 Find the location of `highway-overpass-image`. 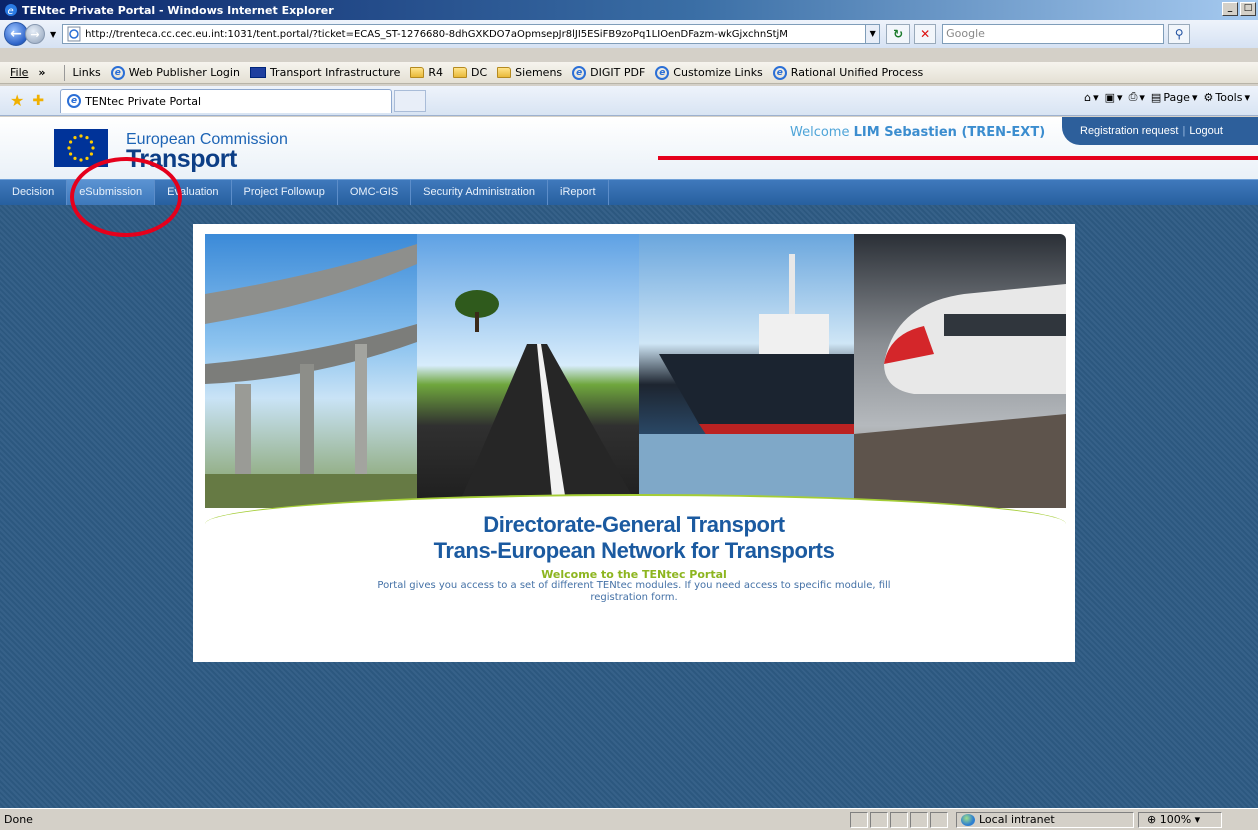

highway-overpass-image is located at coordinates (311, 371).